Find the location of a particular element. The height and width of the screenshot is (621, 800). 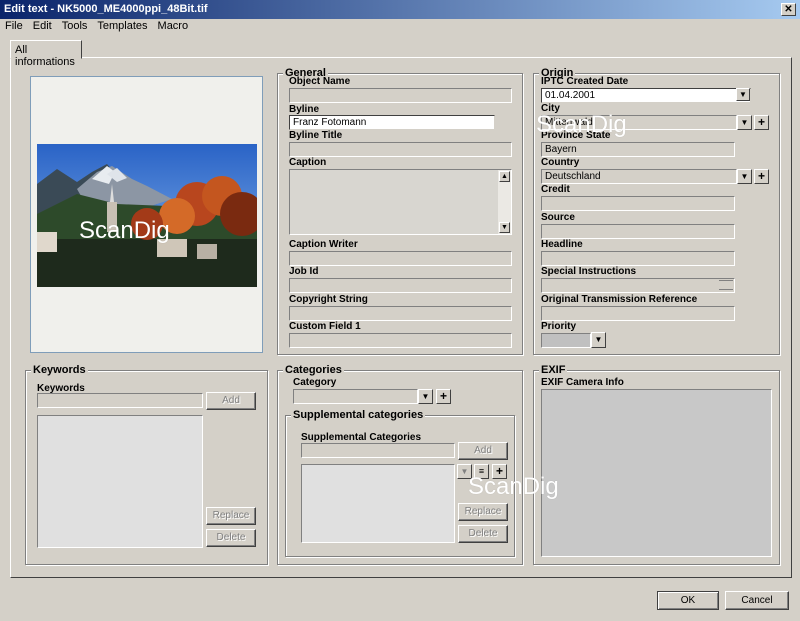

source-field is located at coordinates (638, 231).